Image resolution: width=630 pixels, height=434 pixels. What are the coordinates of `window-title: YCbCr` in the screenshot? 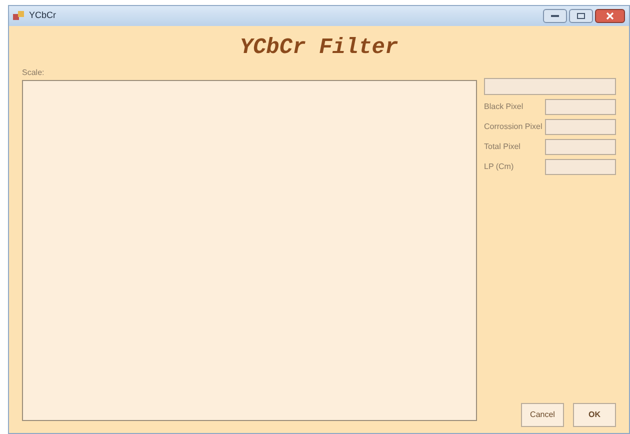 It's located at (42, 15).